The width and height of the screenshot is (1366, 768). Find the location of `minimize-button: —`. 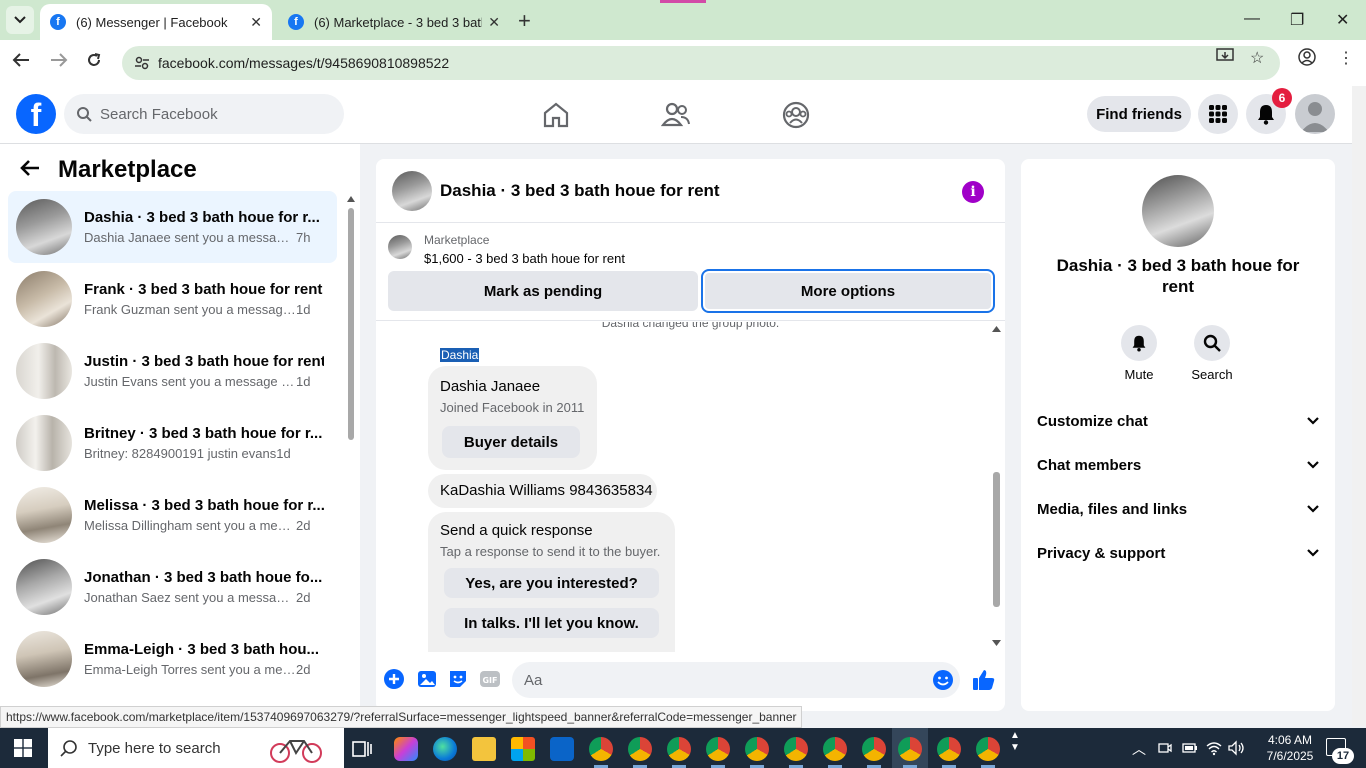

minimize-button: — is located at coordinates (1252, 19).